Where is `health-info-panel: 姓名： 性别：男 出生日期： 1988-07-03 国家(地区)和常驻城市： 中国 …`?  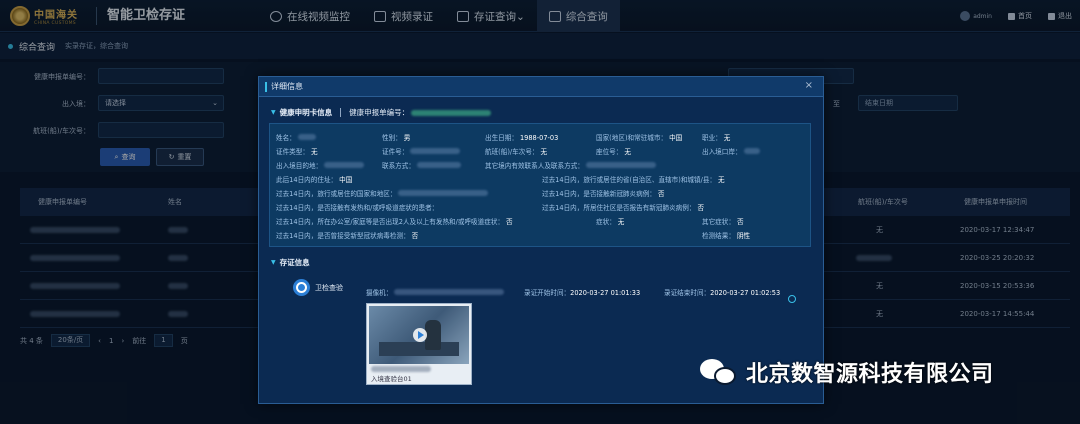 health-info-panel: 姓名： 性别：男 出生日期： 1988-07-03 国家(地区)和常驻城市： 中国 … is located at coordinates (540, 185).